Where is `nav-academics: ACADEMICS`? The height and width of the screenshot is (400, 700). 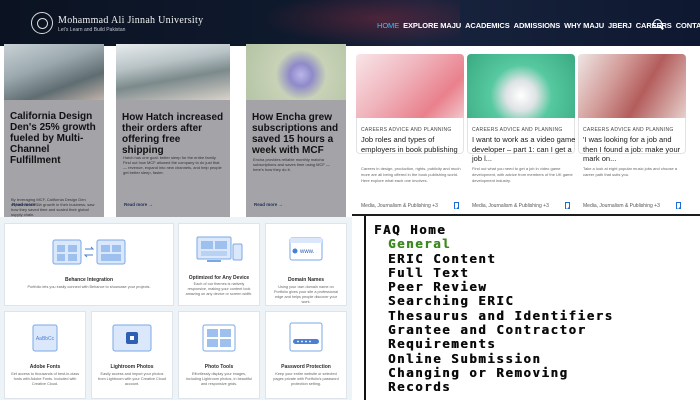
nav-academics: ACADEMICS is located at coordinates (487, 25).